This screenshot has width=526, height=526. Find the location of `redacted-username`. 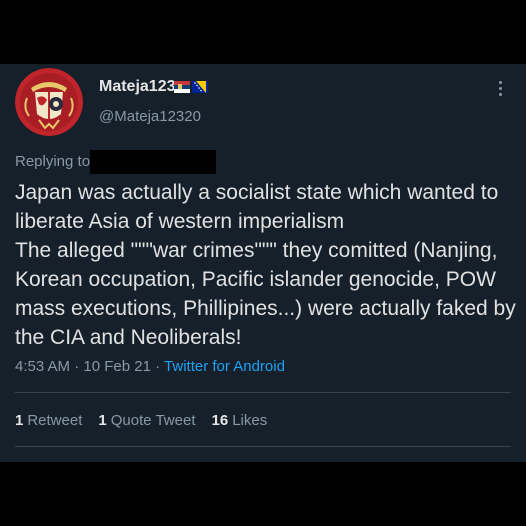

redacted-username is located at coordinates (153, 162).